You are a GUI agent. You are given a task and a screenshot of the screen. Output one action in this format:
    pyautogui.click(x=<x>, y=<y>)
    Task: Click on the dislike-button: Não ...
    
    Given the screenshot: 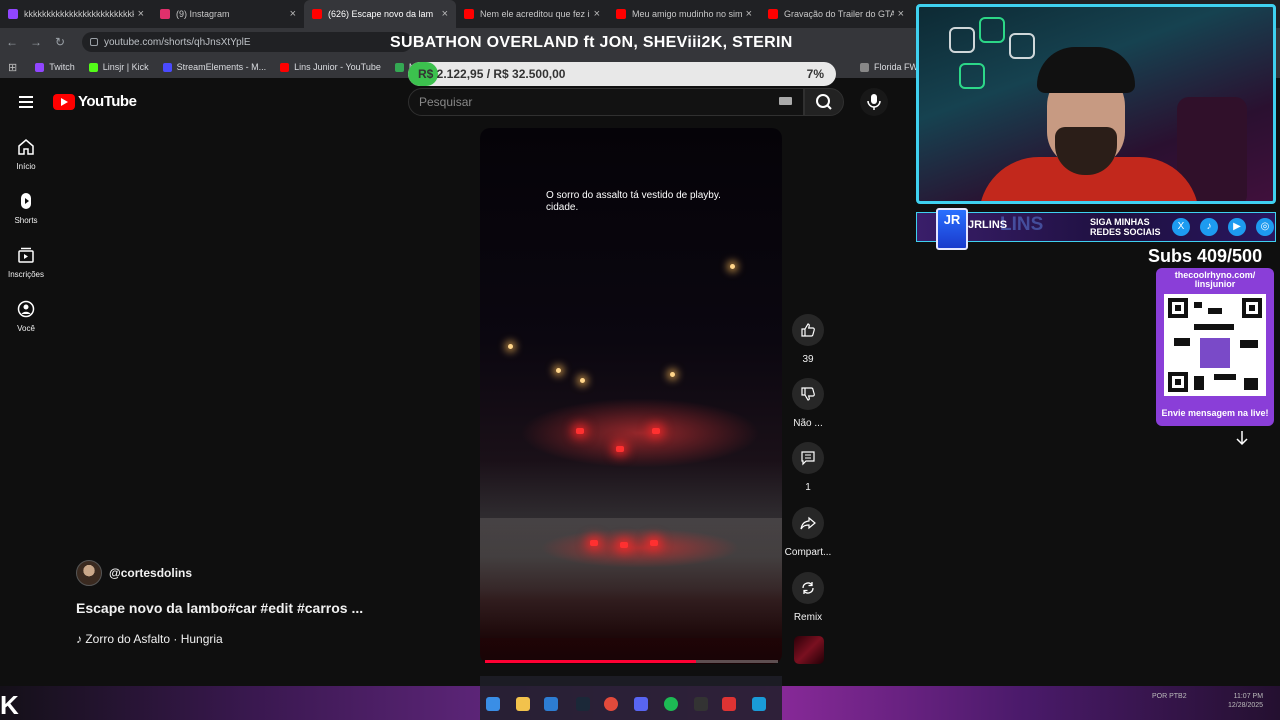 What is the action you would take?
    pyautogui.click(x=808, y=403)
    